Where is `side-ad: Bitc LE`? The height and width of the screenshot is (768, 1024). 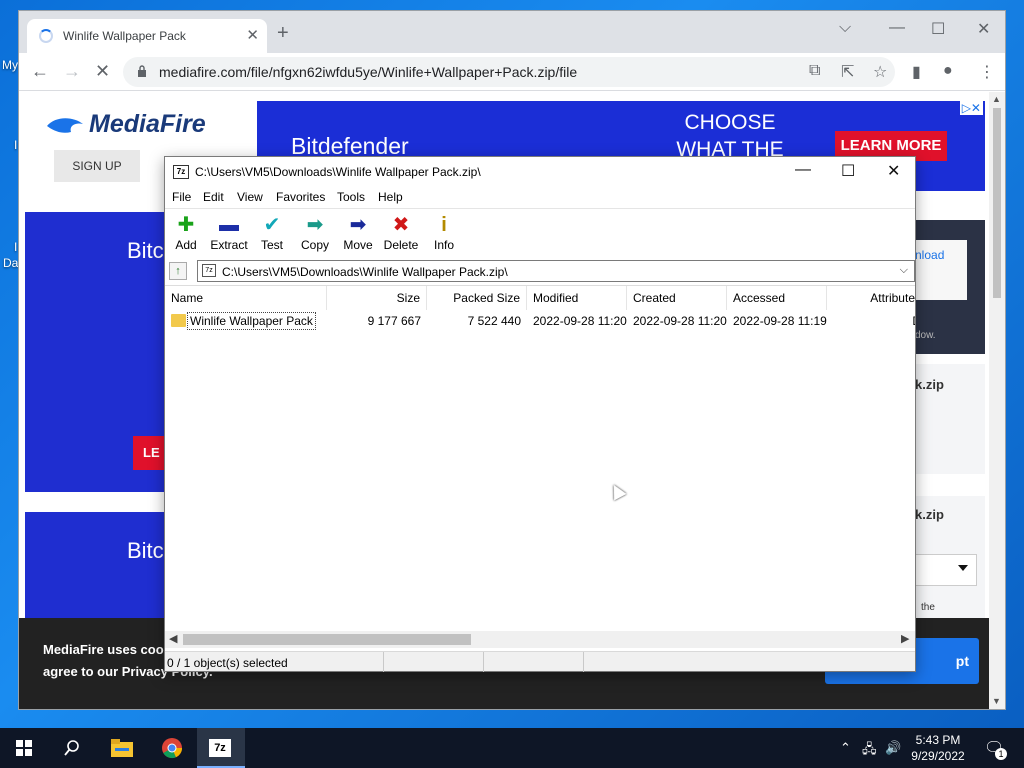
side-ad: Bitc LE is located at coordinates (95, 352).